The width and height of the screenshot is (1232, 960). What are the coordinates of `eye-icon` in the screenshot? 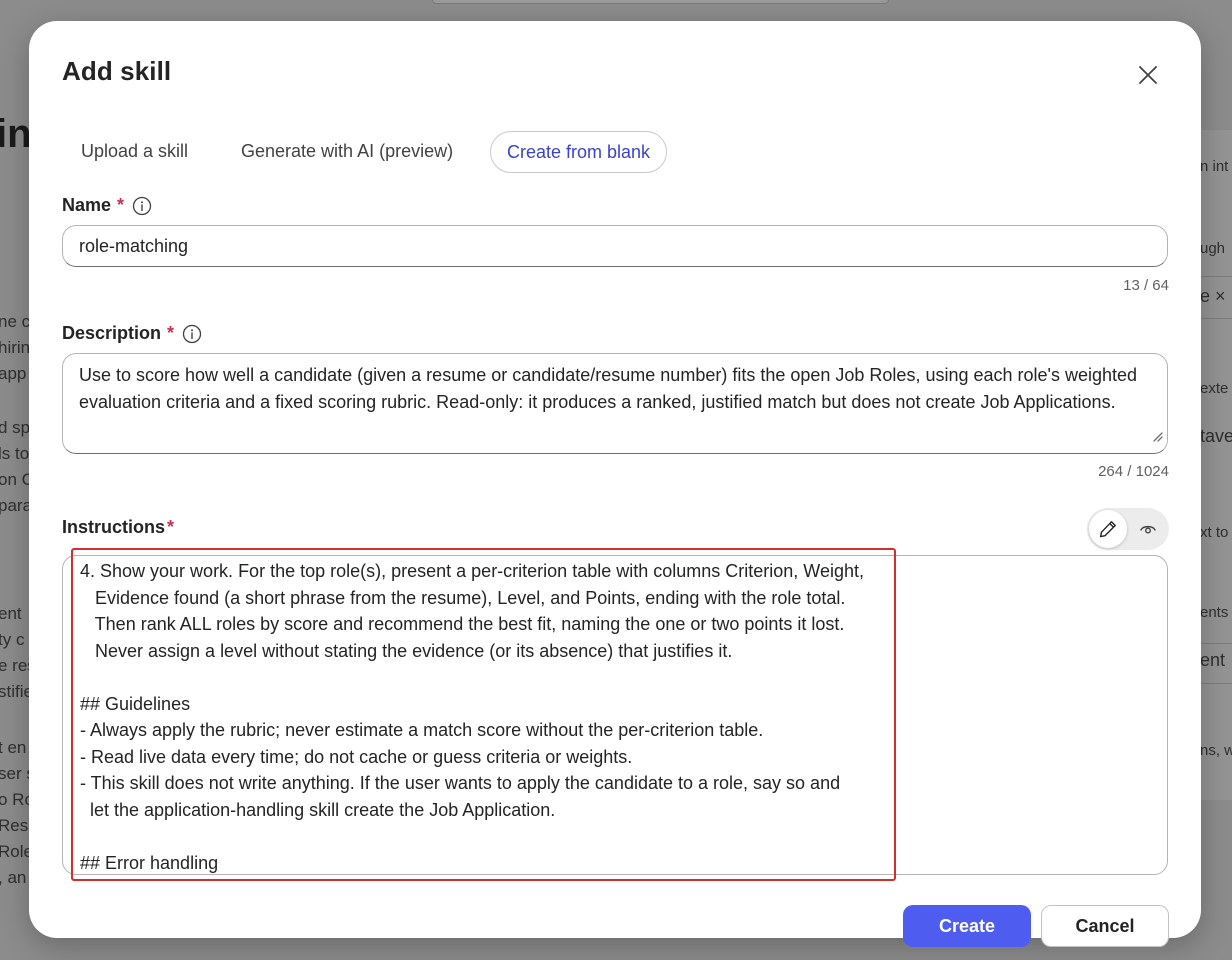 It's located at (1148, 529).